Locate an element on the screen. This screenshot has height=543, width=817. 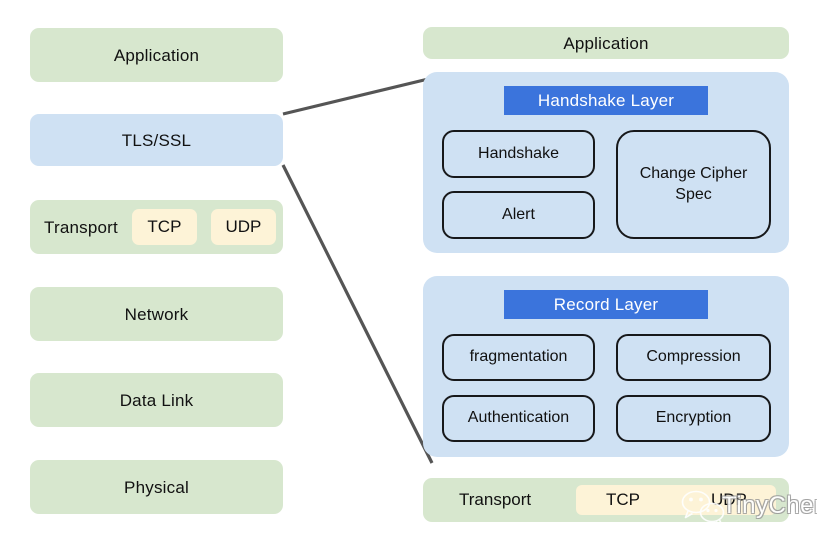
left-layer-application-label: Application is located at coordinates (156, 55).